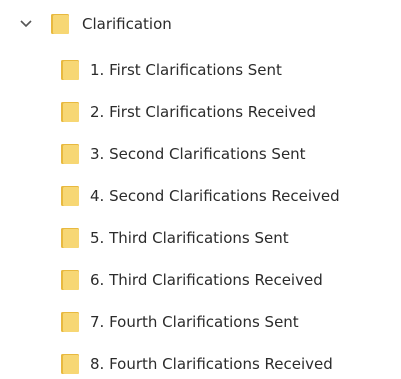 This screenshot has height=379, width=401. I want to click on chevron-down-icon, so click(26, 24).